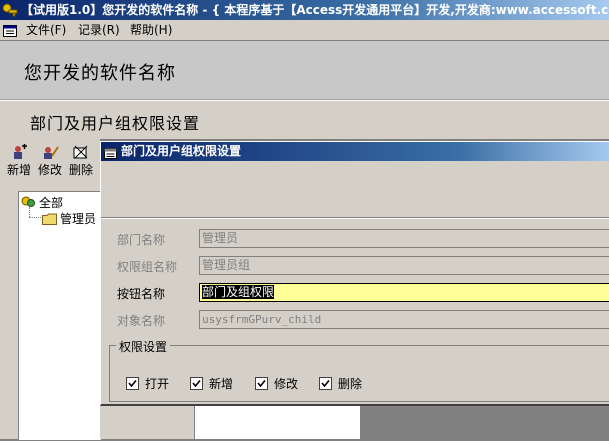 Image resolution: width=609 pixels, height=441 pixels. What do you see at coordinates (350, 384) in the screenshot?
I see `checkbox-delete-label: 删除` at bounding box center [350, 384].